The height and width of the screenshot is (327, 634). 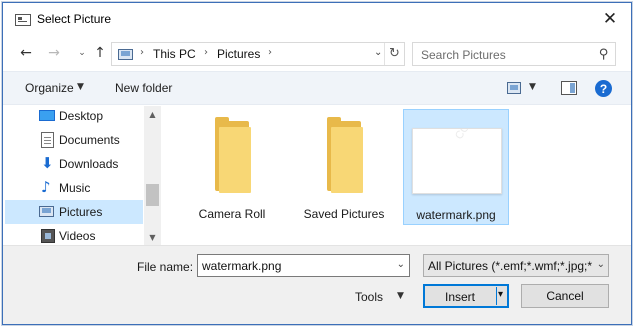 I want to click on search-icon: ⚲, so click(x=604, y=54).